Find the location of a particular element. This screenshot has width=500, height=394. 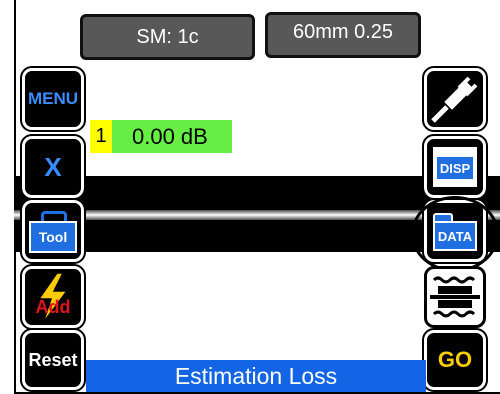

loss-value: 0.00 dB is located at coordinates (172, 136).